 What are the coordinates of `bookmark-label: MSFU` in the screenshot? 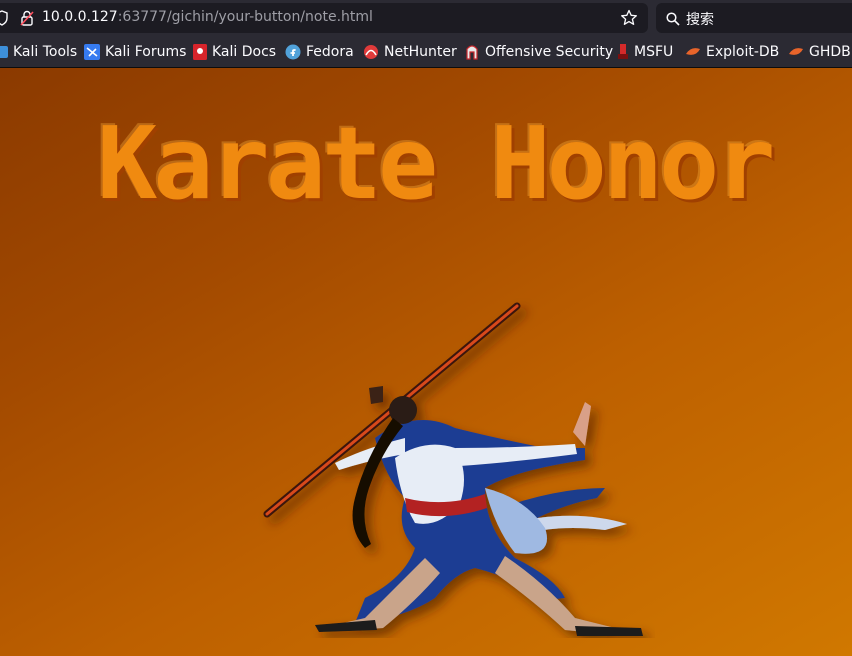 It's located at (654, 51).